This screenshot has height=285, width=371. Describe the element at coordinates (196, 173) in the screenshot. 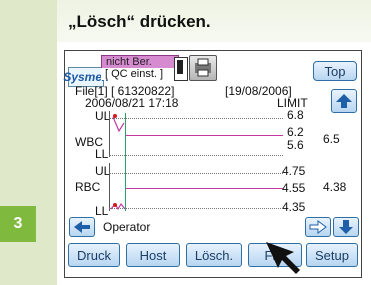

I see `rbc-ul-line` at that location.